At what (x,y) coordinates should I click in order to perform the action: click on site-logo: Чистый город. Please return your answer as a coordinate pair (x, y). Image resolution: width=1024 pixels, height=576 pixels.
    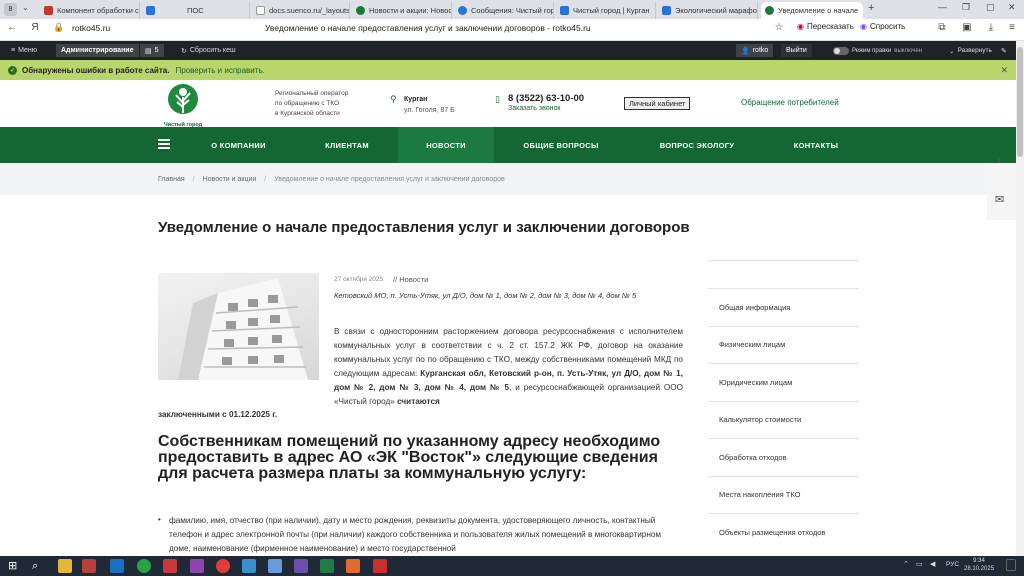
    Looking at the image, I should click on (183, 105).